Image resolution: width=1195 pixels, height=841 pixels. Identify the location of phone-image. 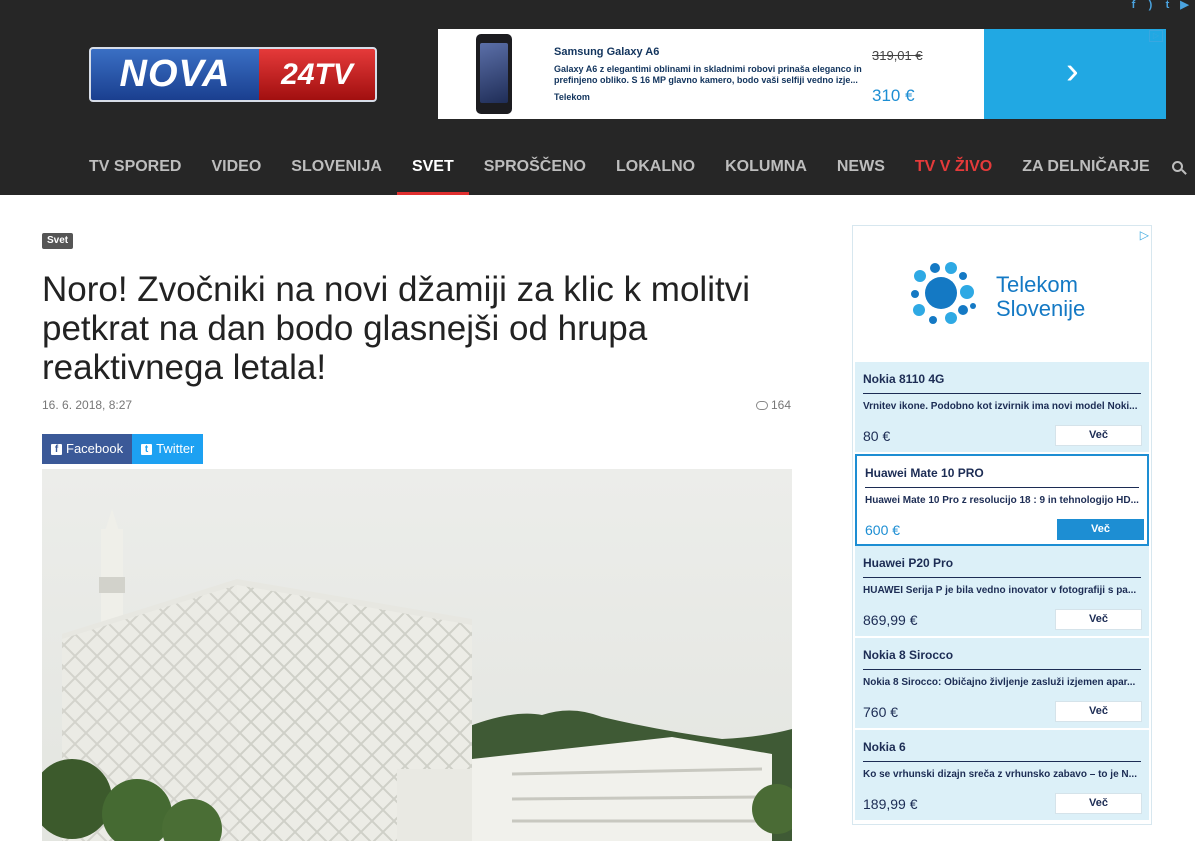
(494, 74).